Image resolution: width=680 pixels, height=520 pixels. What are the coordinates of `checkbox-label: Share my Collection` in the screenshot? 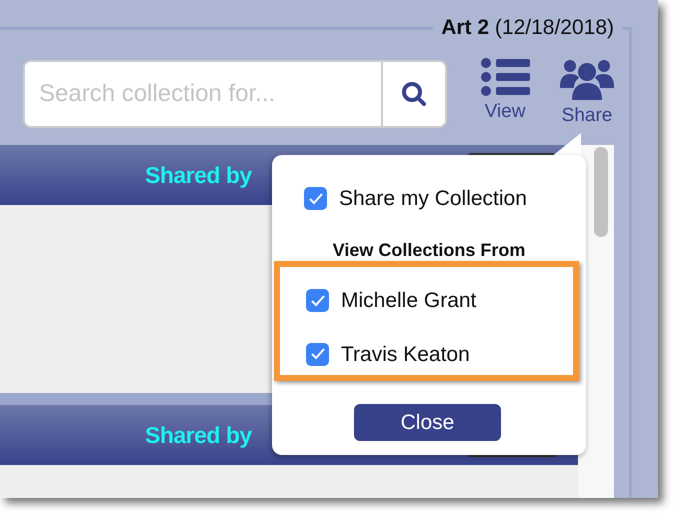 It's located at (433, 199).